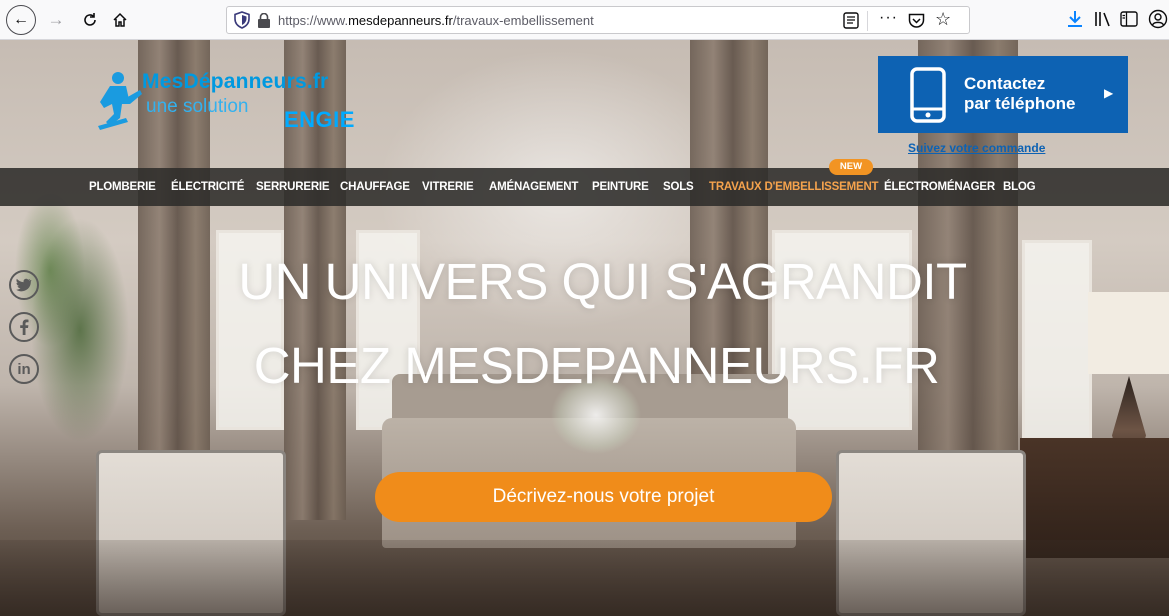  I want to click on contact-line-1: Contactez, so click(1005, 83).